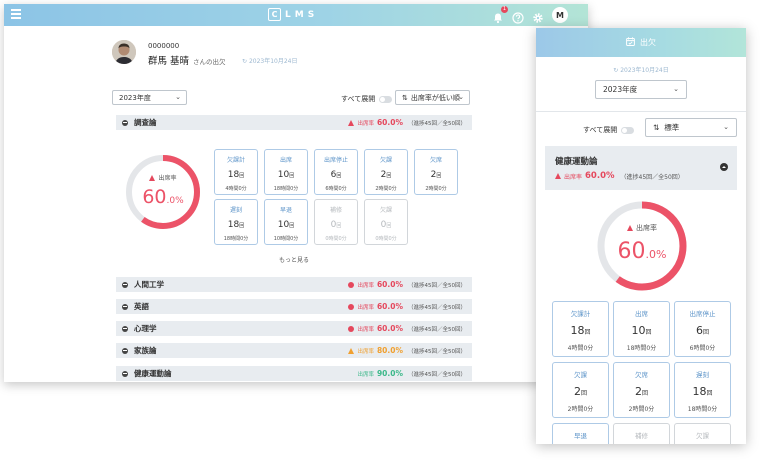 The width and height of the screenshot is (760, 460). What do you see at coordinates (294, 306) in the screenshot?
I see `course-header: 英語 出席率 60.0% （進捗45回／全50回）` at bounding box center [294, 306].